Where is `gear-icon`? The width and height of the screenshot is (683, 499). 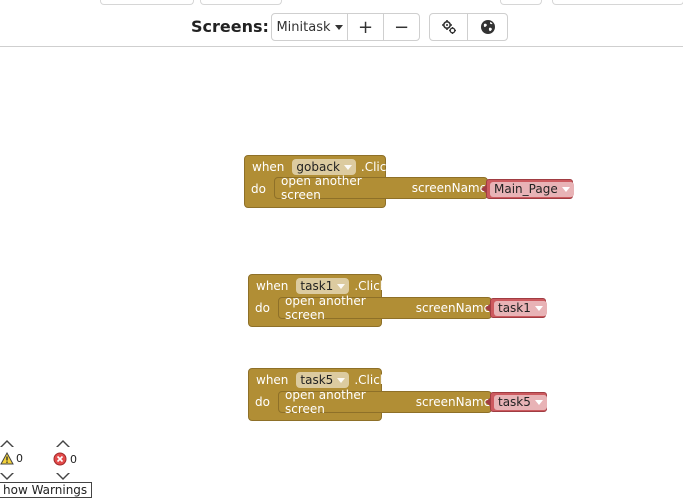 gear-icon is located at coordinates (448, 27).